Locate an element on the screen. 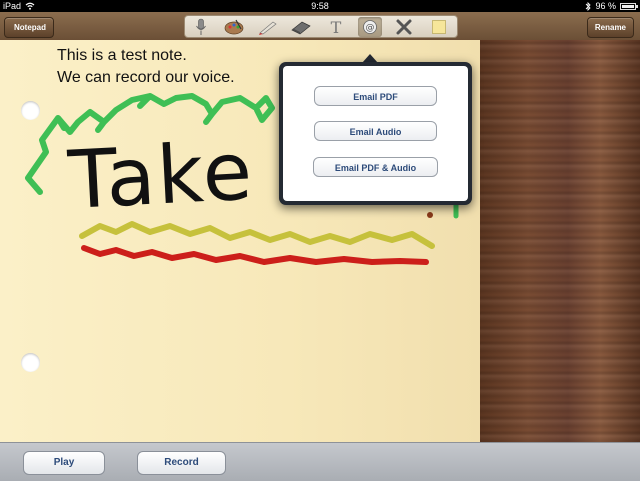  status-bar: iPad 9:58 96 % is located at coordinates (320, 6).